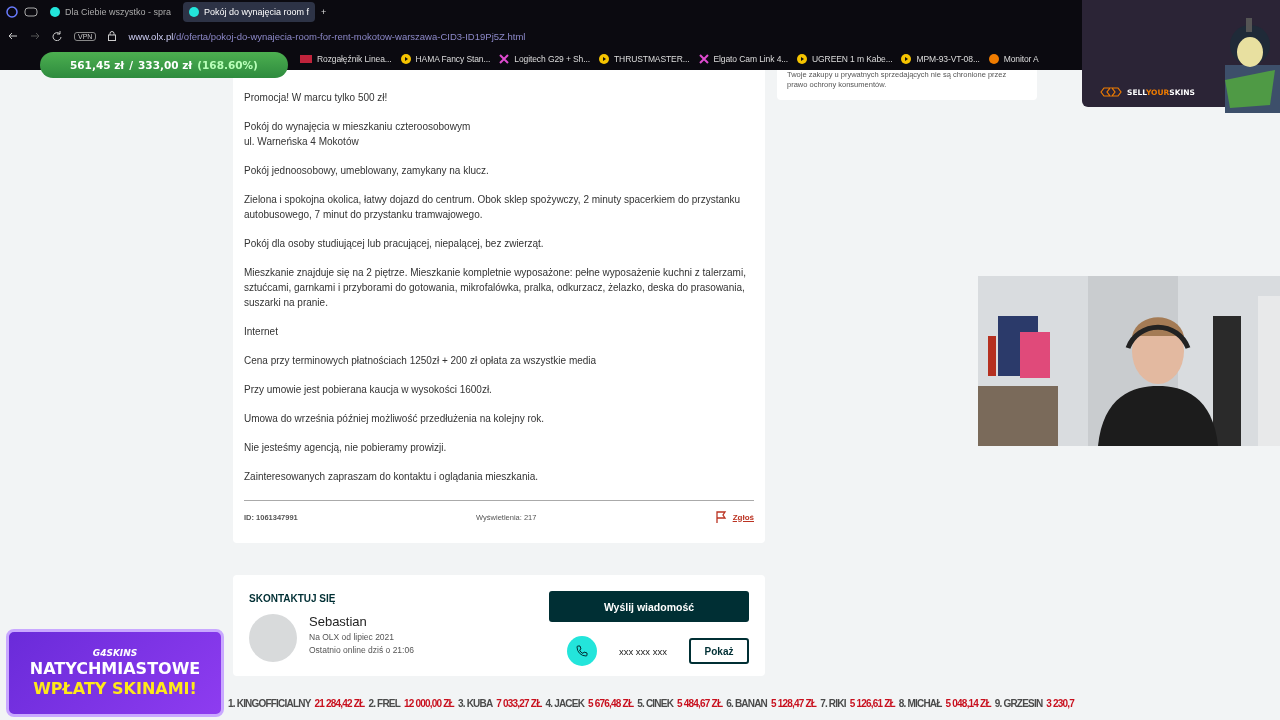 The height and width of the screenshot is (720, 1280). I want to click on description-paragraph: Internet, so click(261, 332).